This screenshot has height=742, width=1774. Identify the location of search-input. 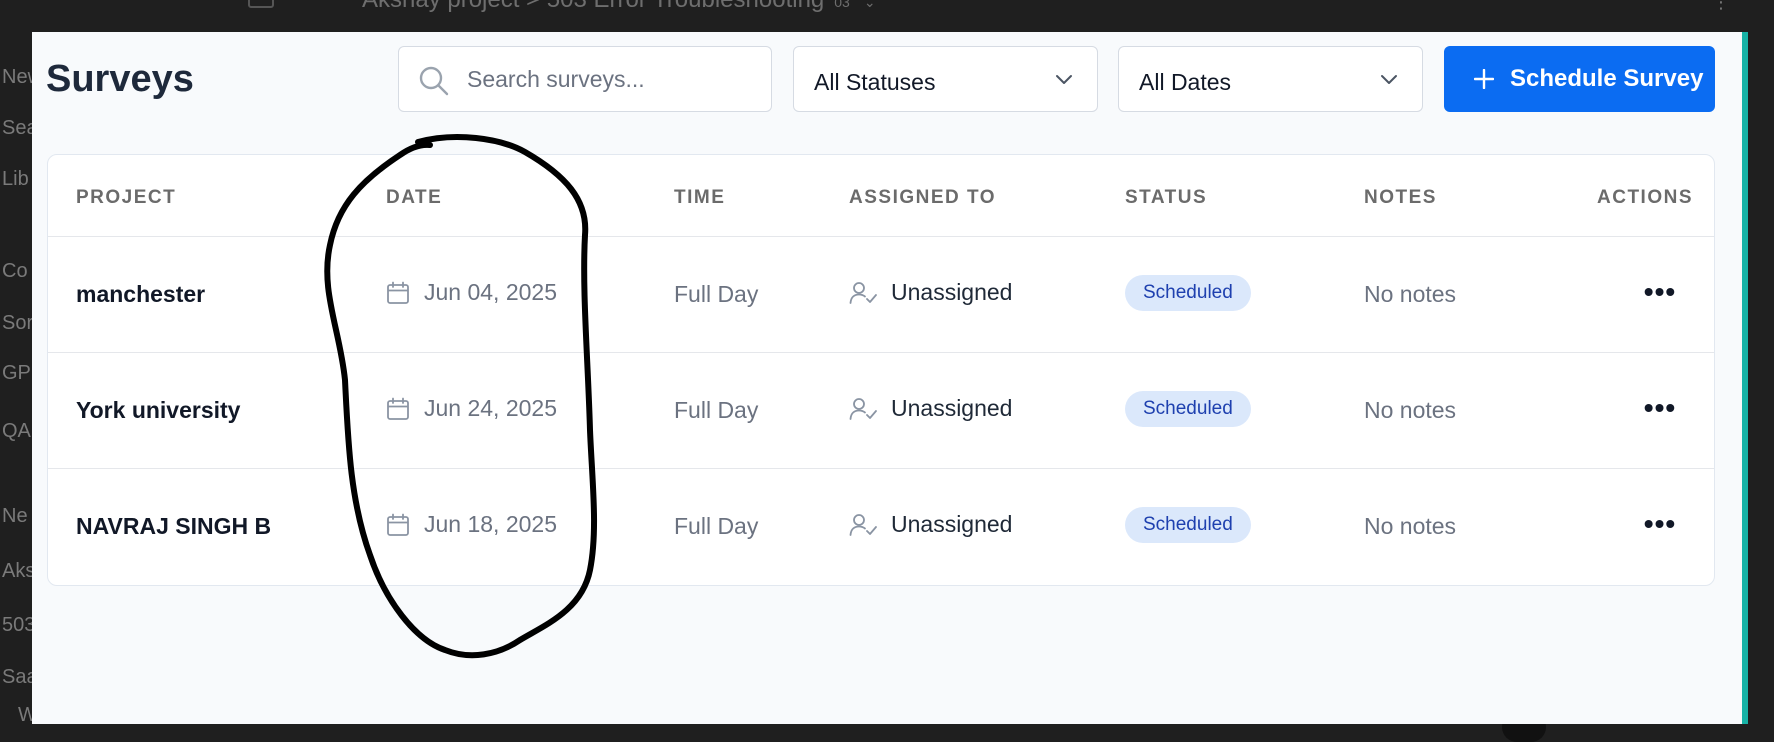
(612, 79).